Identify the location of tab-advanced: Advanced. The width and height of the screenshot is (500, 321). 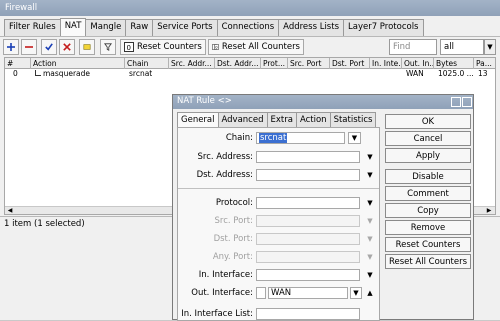
(242, 119).